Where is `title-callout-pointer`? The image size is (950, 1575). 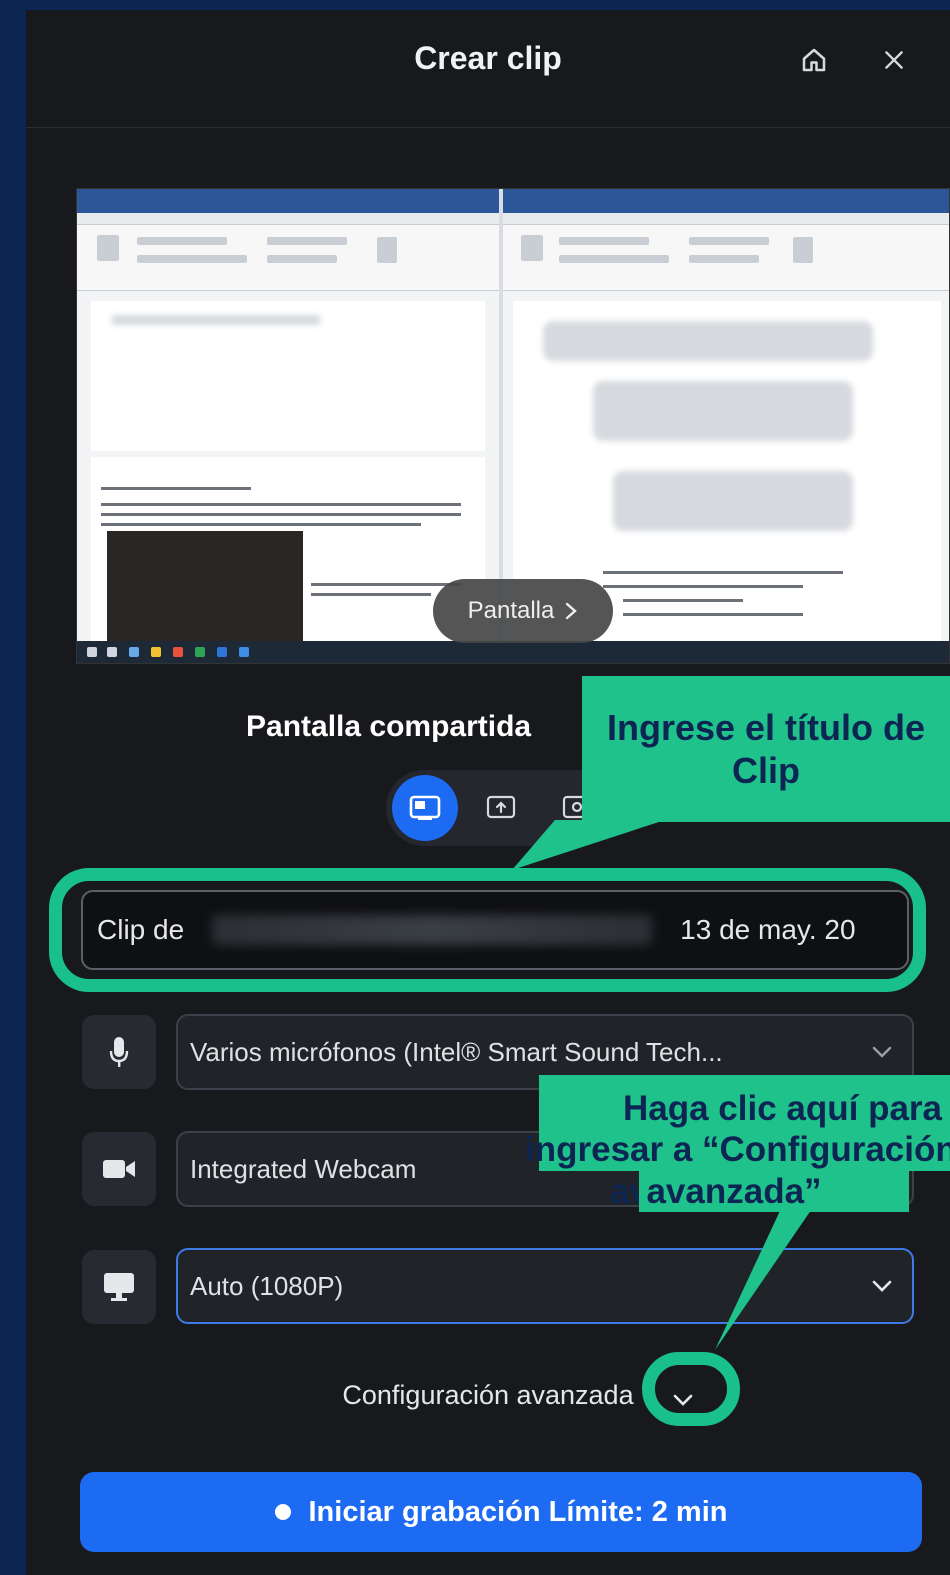 title-callout-pointer is located at coordinates (588, 845).